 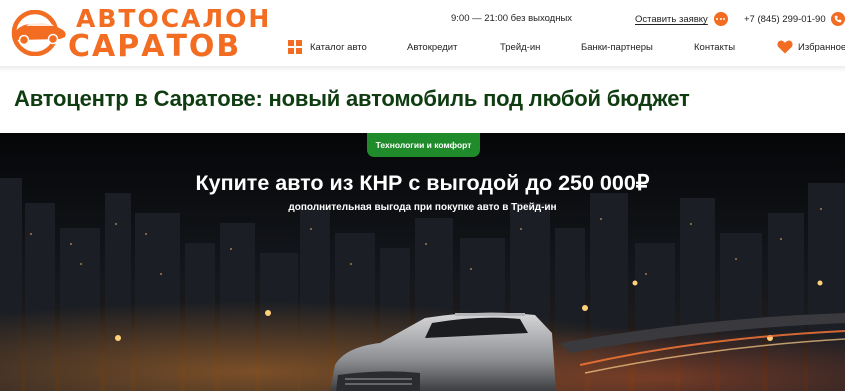 I want to click on header-shadow, so click(x=422, y=69).